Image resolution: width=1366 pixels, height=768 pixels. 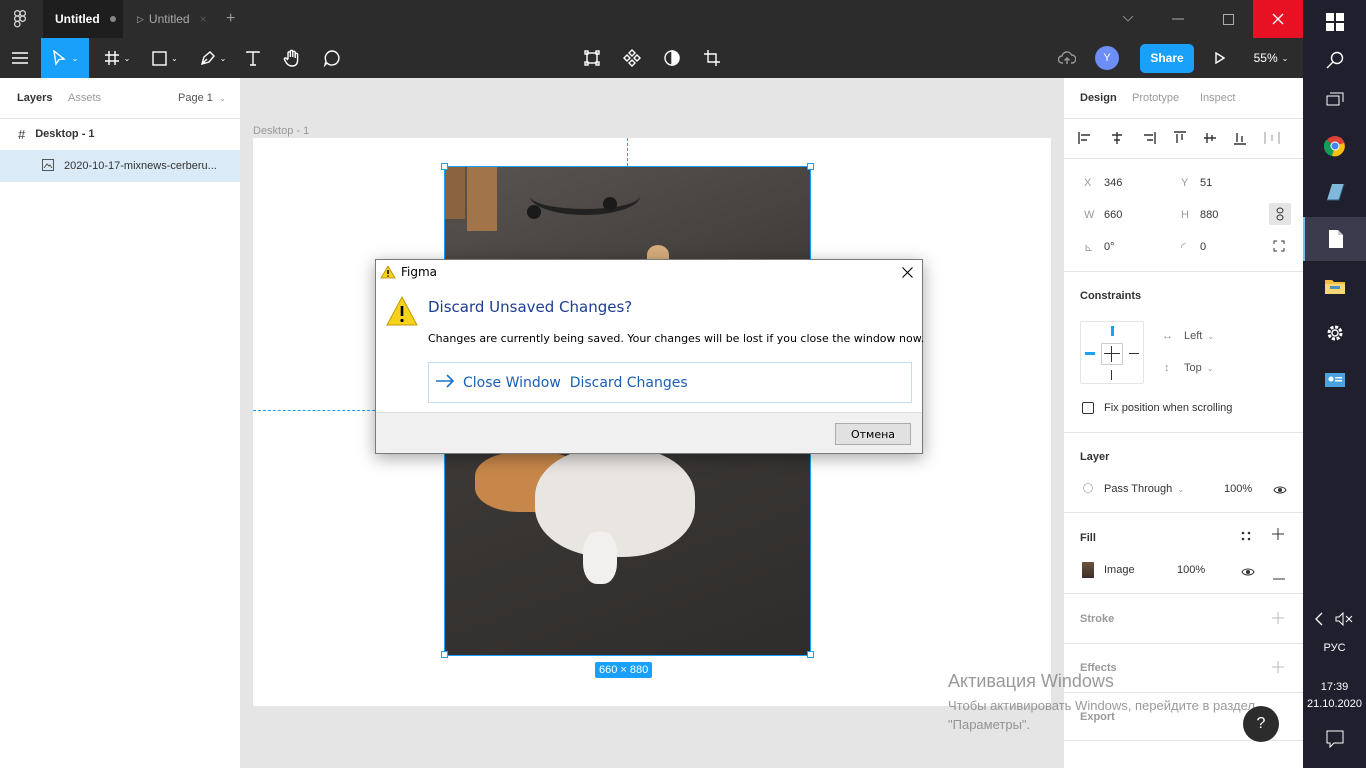 I want to click on y-input: 51, so click(x=1206, y=183).